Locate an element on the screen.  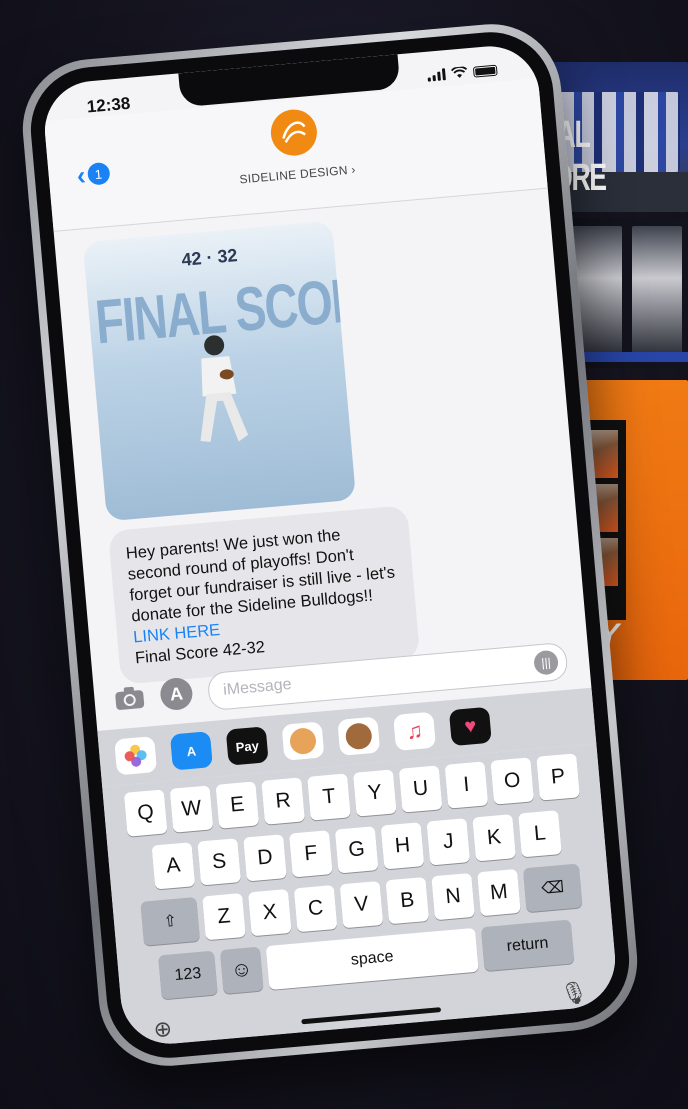
delete-key: ⌫ is located at coordinates (552, 888).